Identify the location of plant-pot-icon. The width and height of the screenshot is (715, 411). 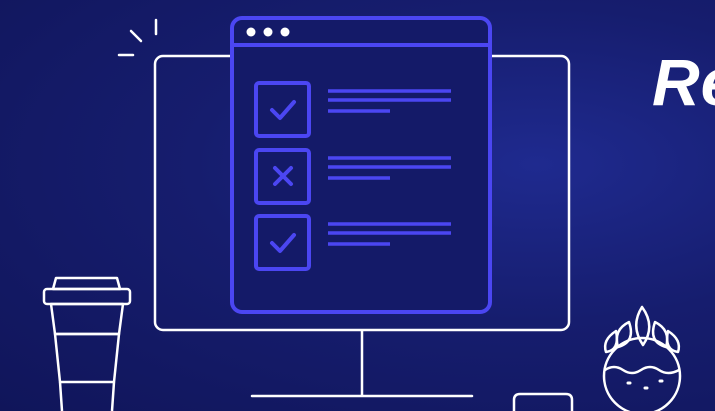
(642, 358).